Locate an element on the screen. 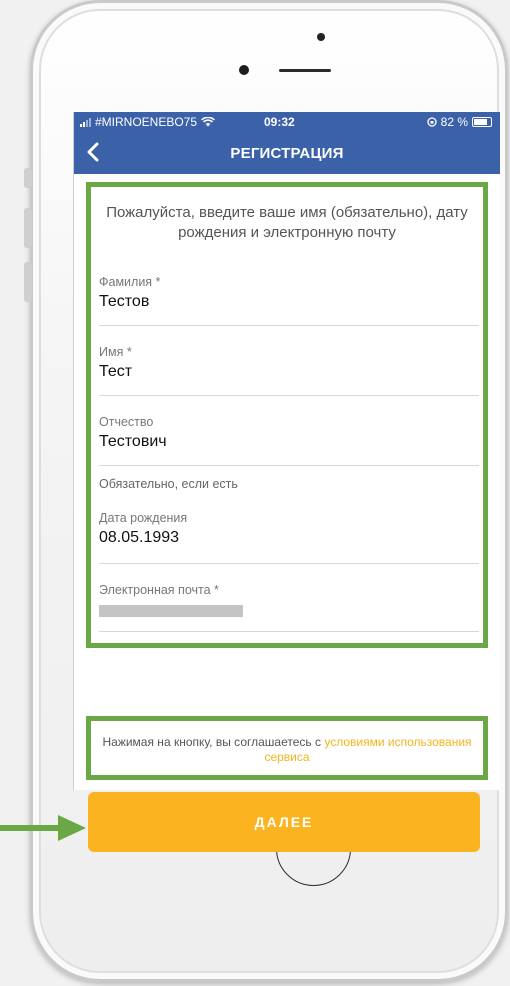 The width and height of the screenshot is (510, 986). page-title: РЕГИСТРАЦИЯ is located at coordinates (287, 153).